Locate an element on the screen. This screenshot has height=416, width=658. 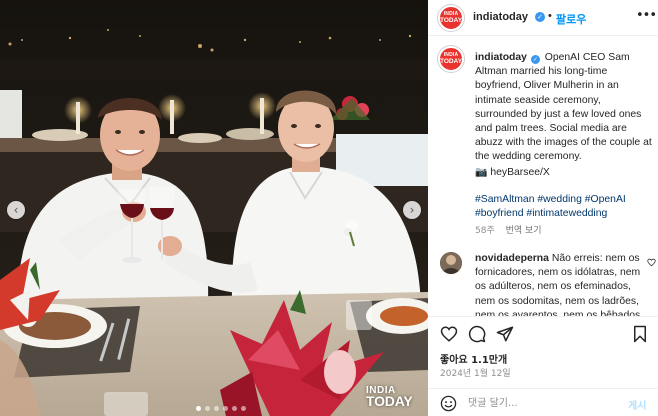
follow-button: 팔로우 is located at coordinates (571, 19).